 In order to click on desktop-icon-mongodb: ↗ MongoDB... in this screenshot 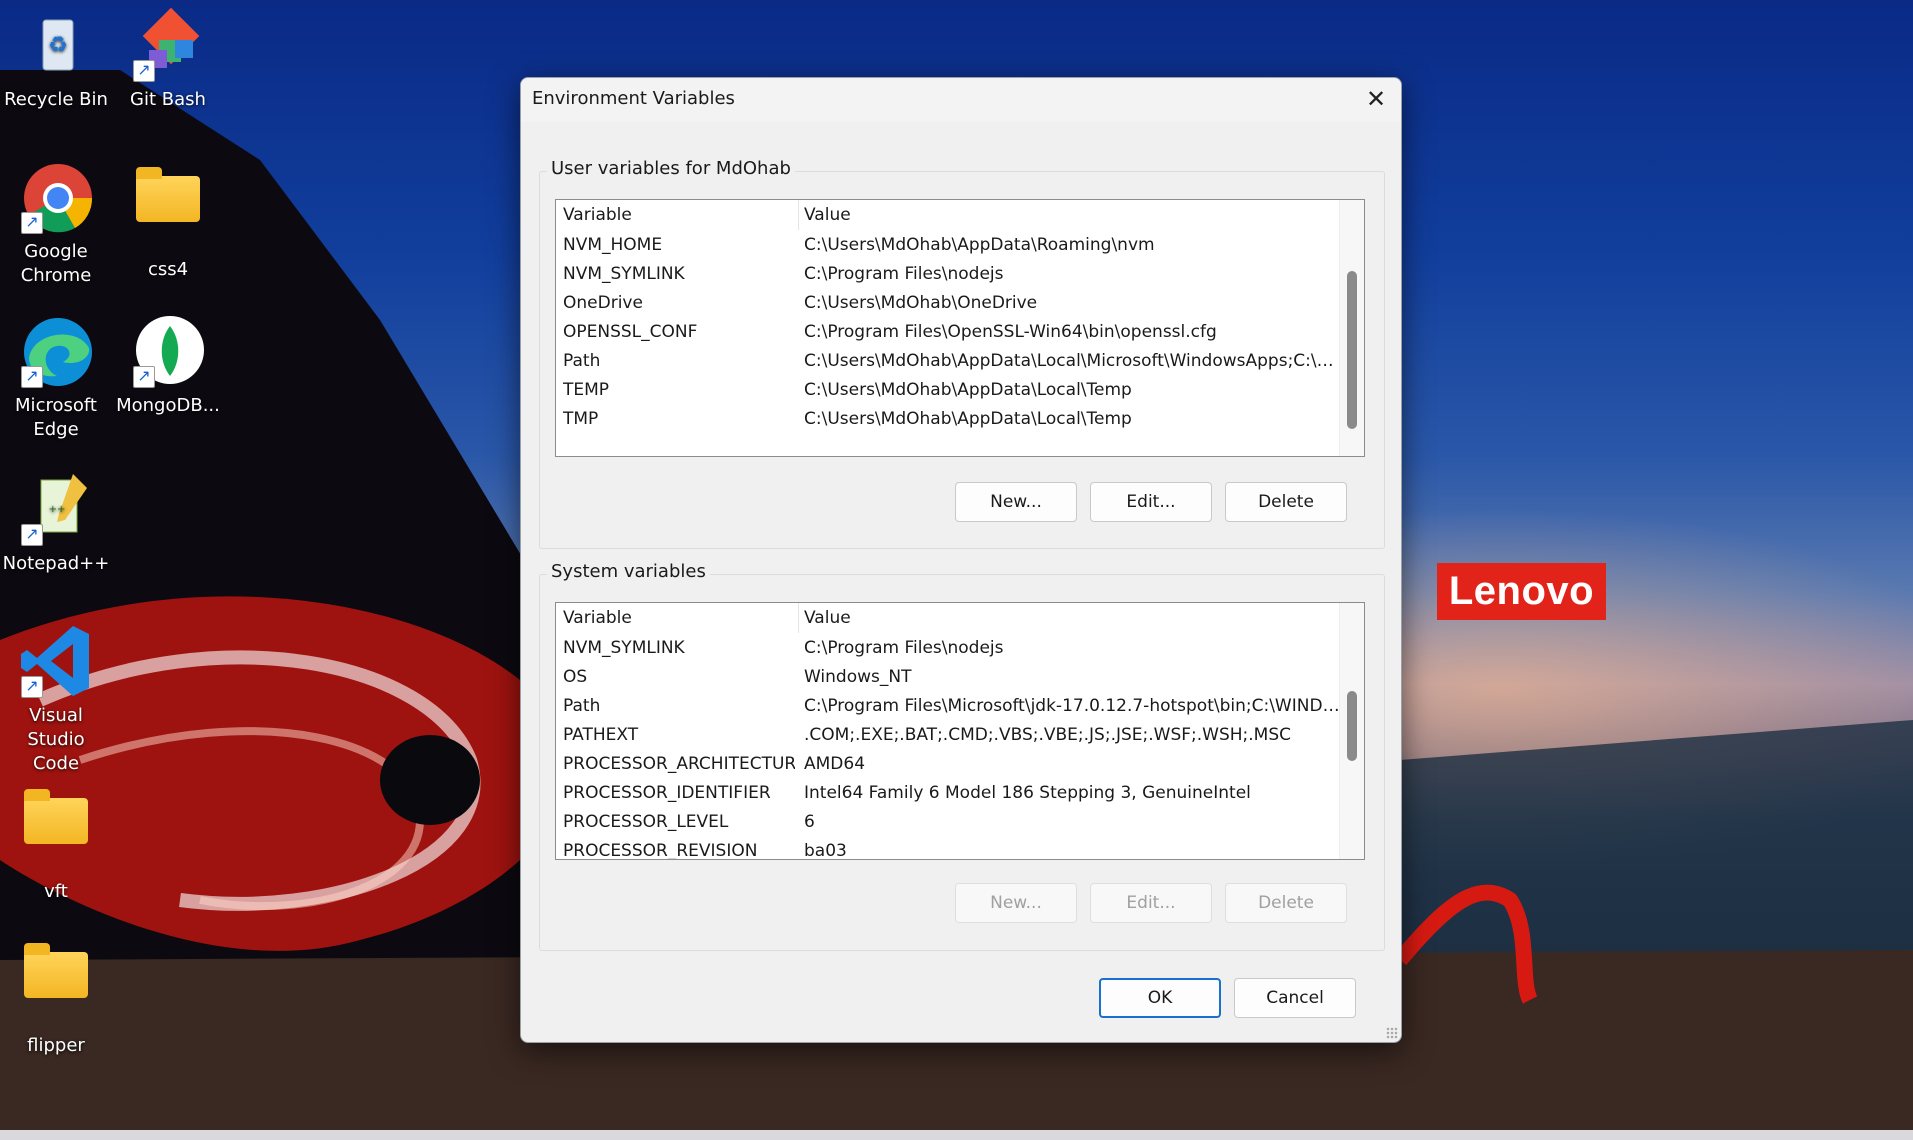, I will do `click(168, 365)`.